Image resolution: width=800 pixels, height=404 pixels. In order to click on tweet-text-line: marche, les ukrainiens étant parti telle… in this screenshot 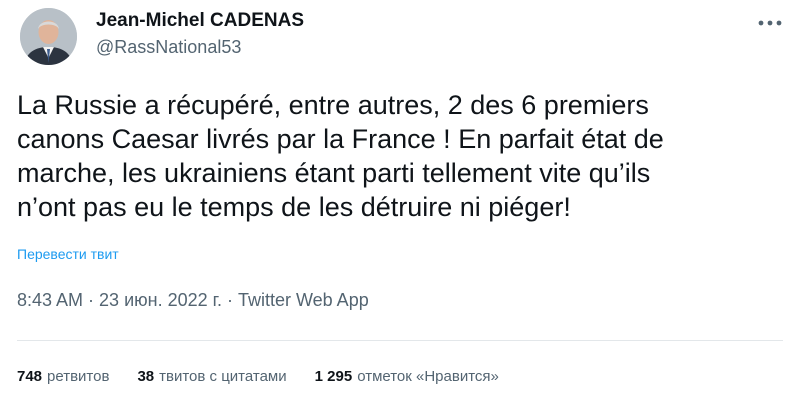, I will do `click(334, 173)`.